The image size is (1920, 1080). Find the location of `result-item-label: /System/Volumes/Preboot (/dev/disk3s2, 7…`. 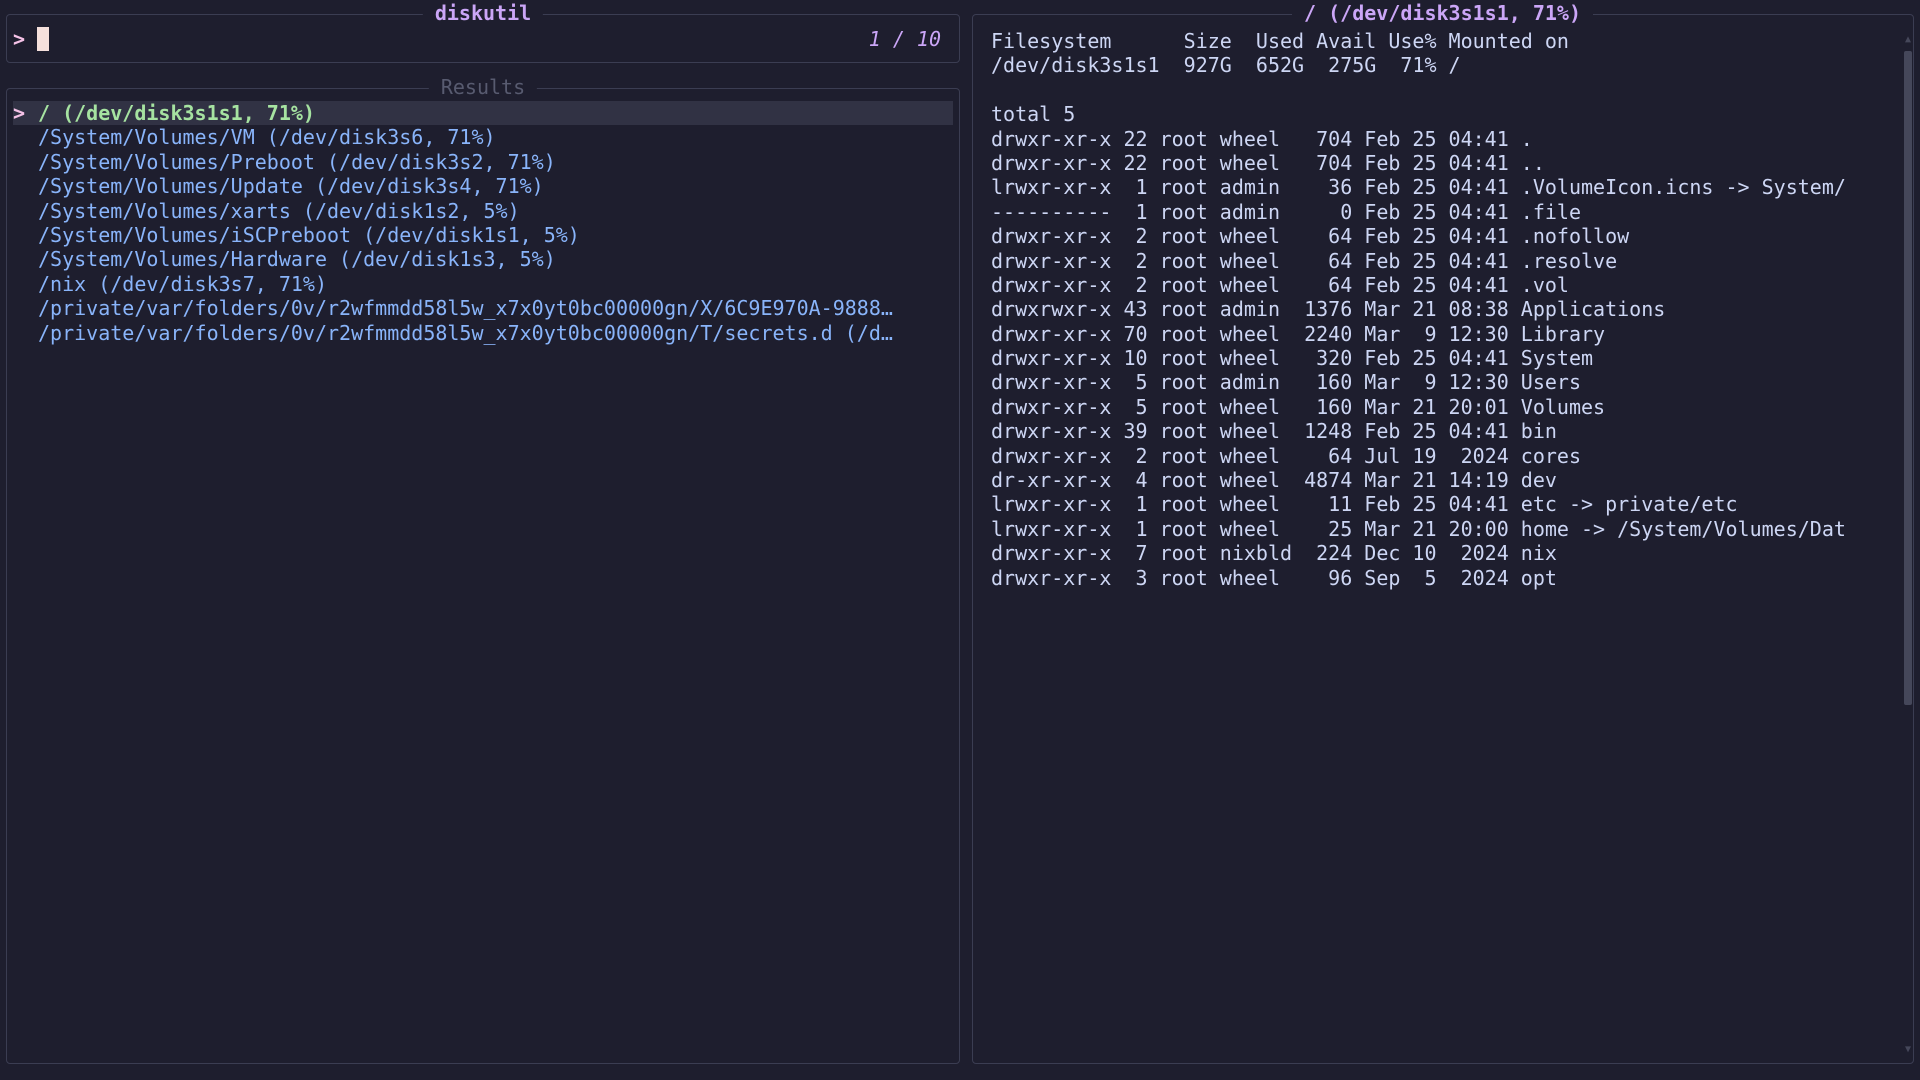

result-item-label: /System/Volumes/Preboot (/dev/disk3s2, 7… is located at coordinates (297, 161).